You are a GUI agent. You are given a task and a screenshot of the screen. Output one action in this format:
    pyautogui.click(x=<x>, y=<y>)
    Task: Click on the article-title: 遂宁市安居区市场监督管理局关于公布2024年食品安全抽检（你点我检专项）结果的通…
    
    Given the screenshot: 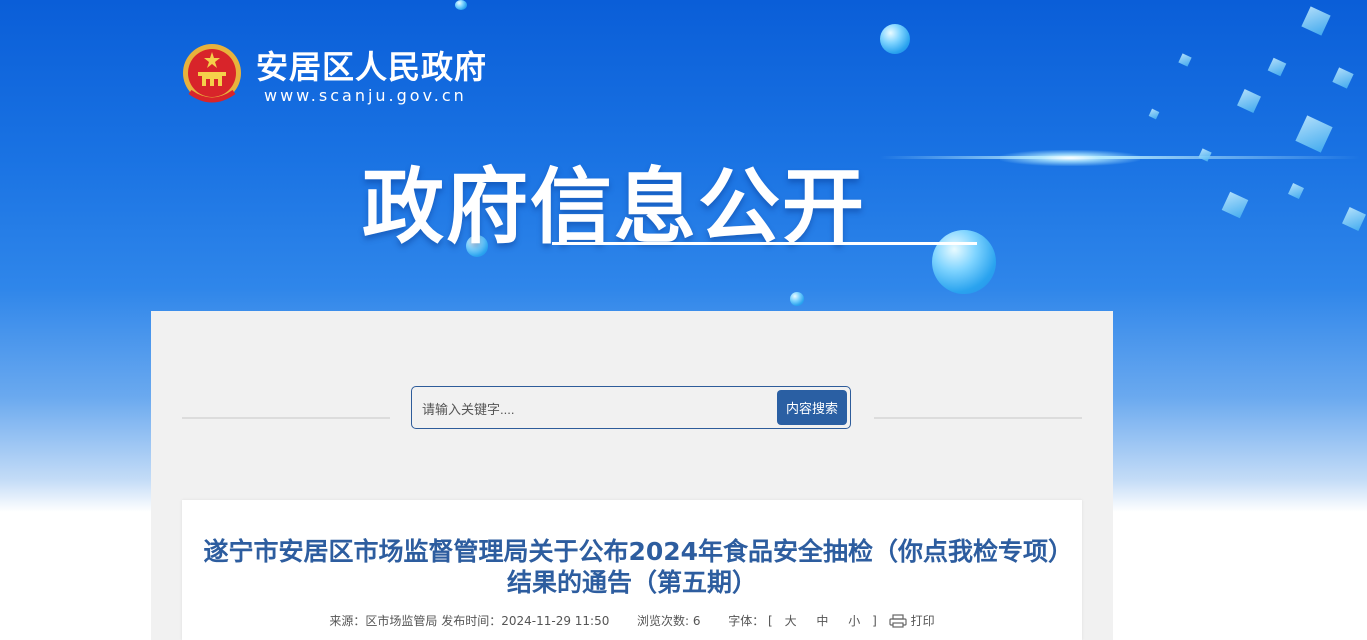 What is the action you would take?
    pyautogui.click(x=632, y=567)
    